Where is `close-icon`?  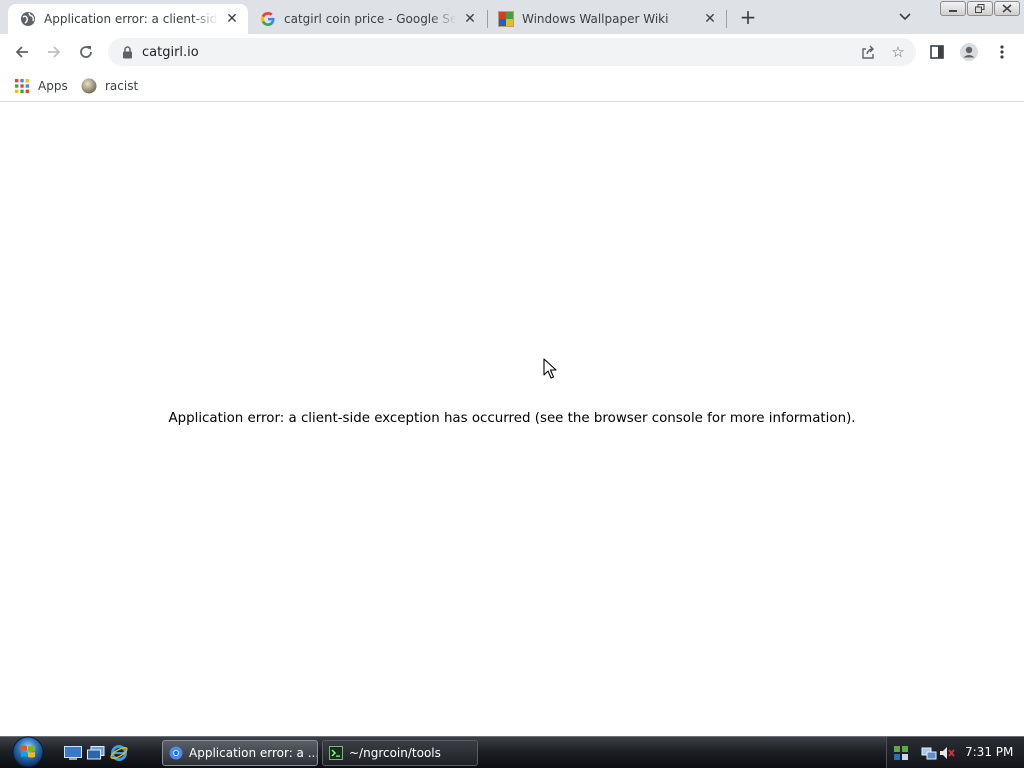
close-icon is located at coordinates (1007, 8).